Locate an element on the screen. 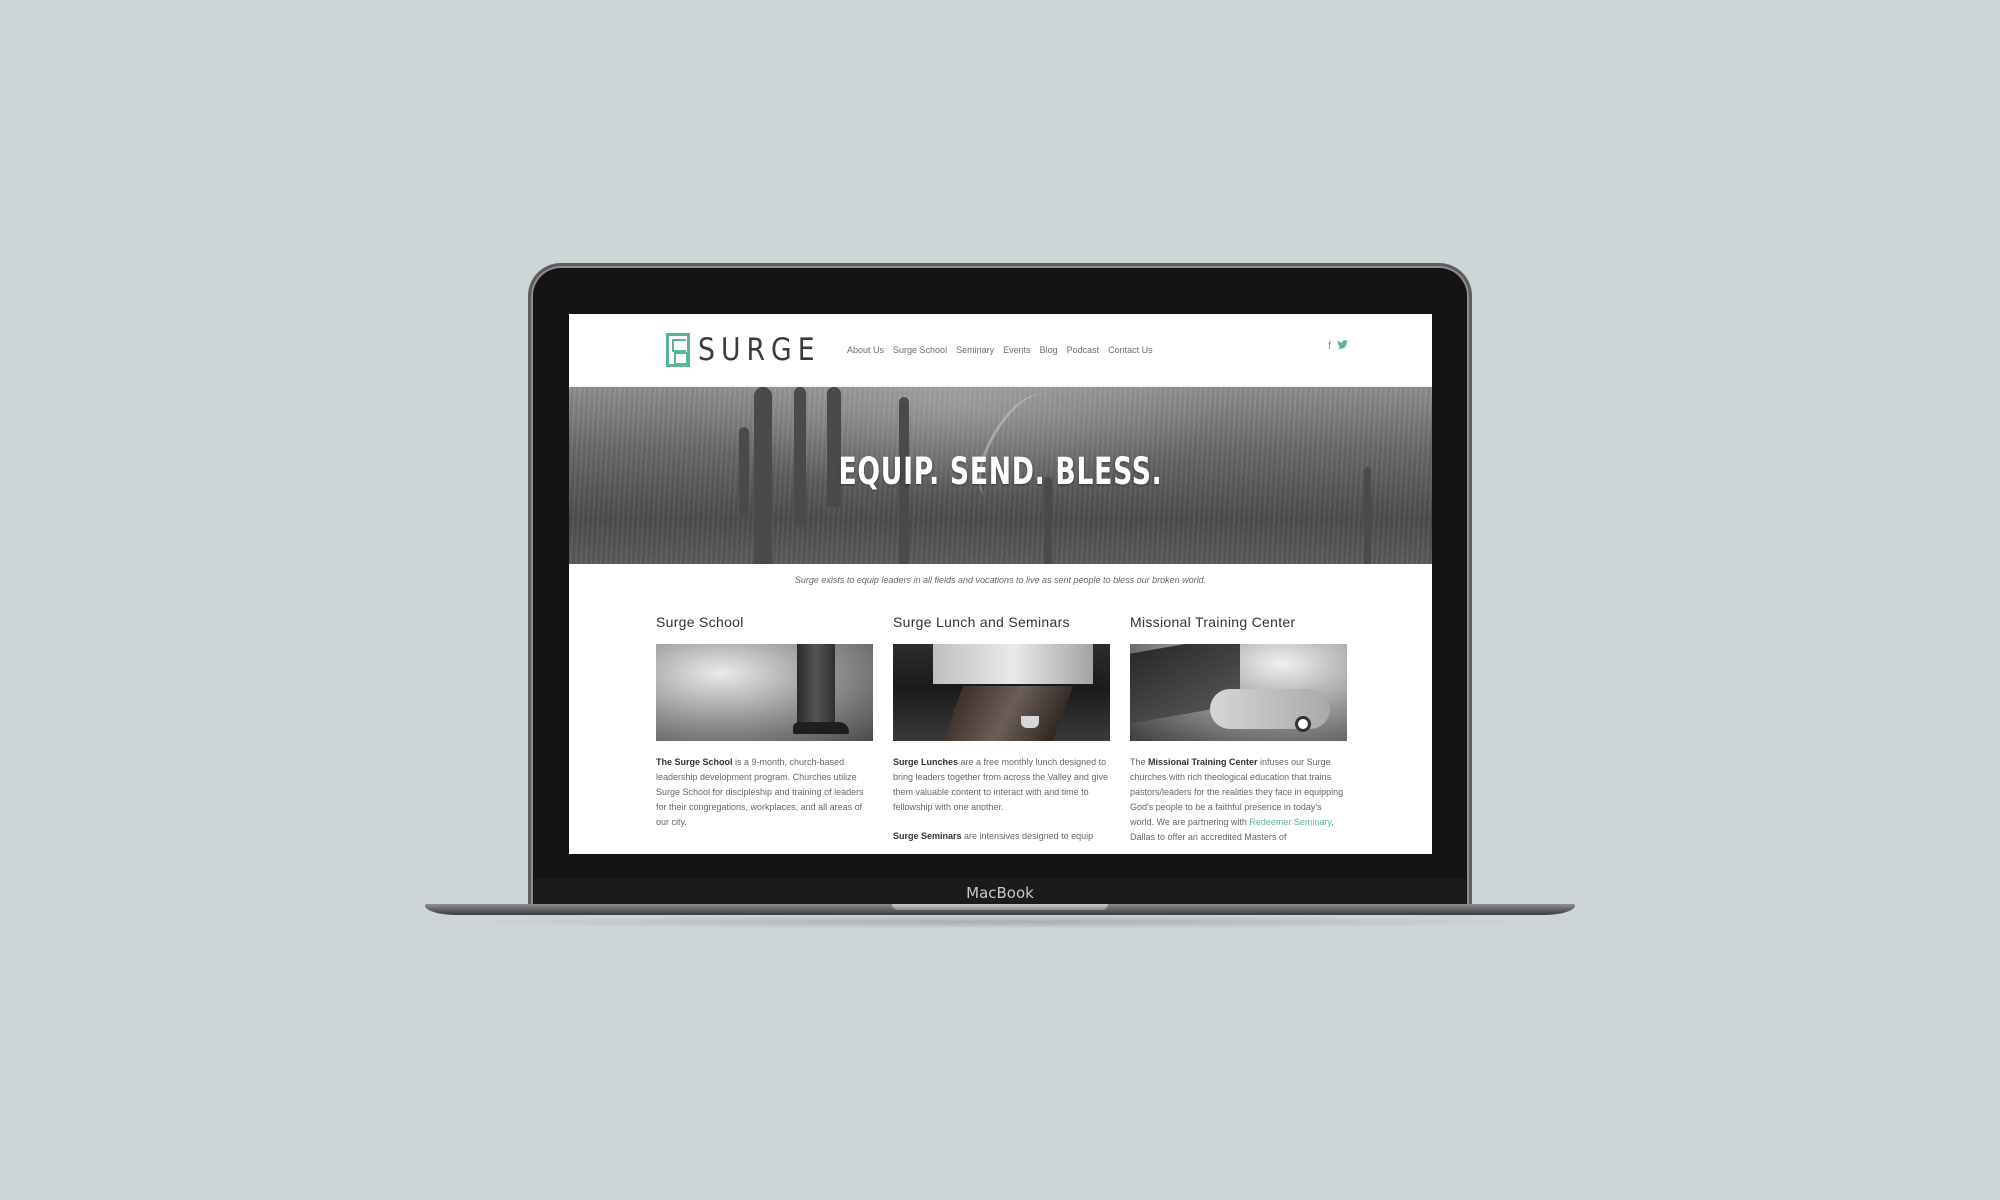  nav-podcast: Podcast is located at coordinates (1083, 350).